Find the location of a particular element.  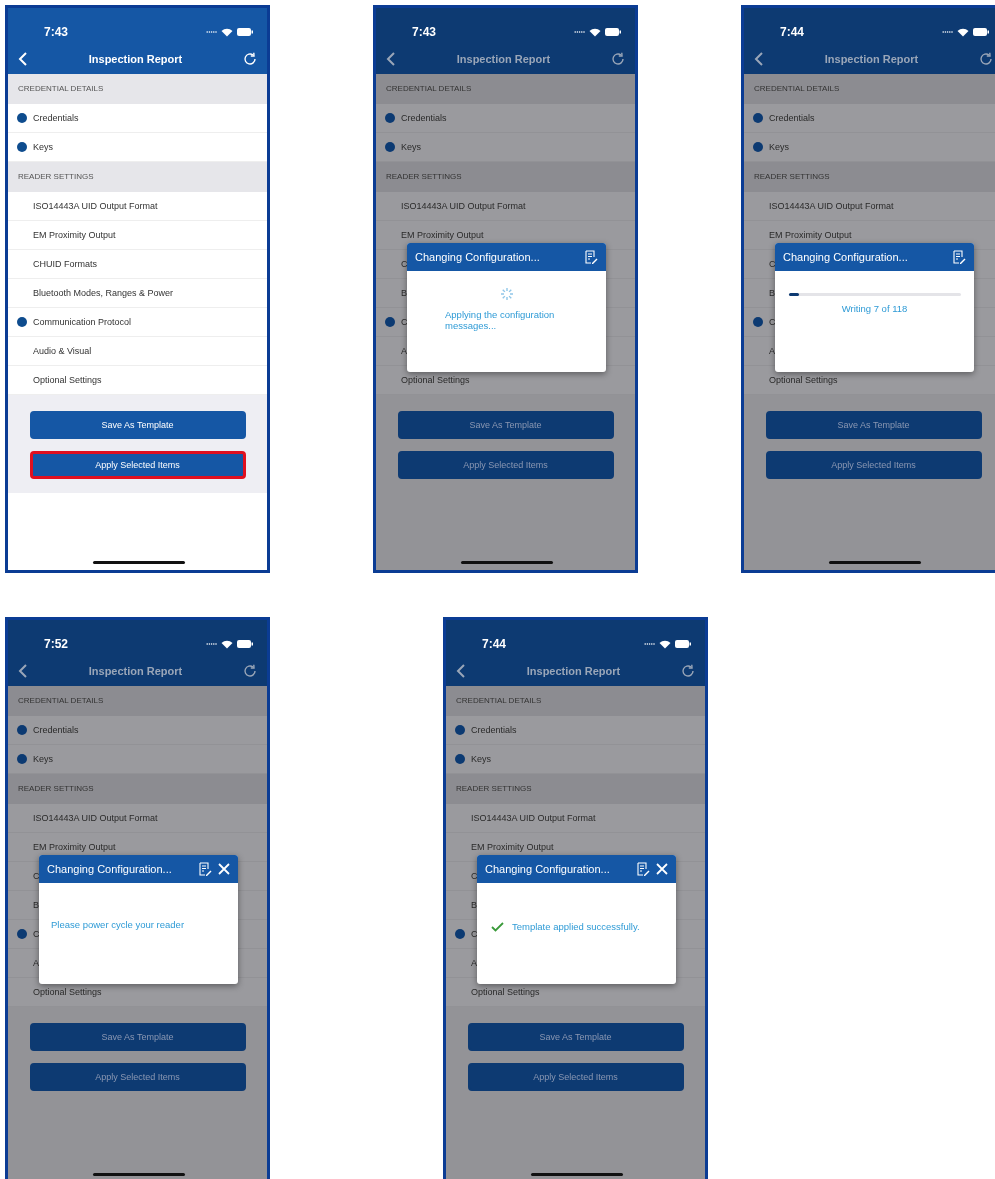

status-message: Please power cycle your reader is located at coordinates (118, 924).